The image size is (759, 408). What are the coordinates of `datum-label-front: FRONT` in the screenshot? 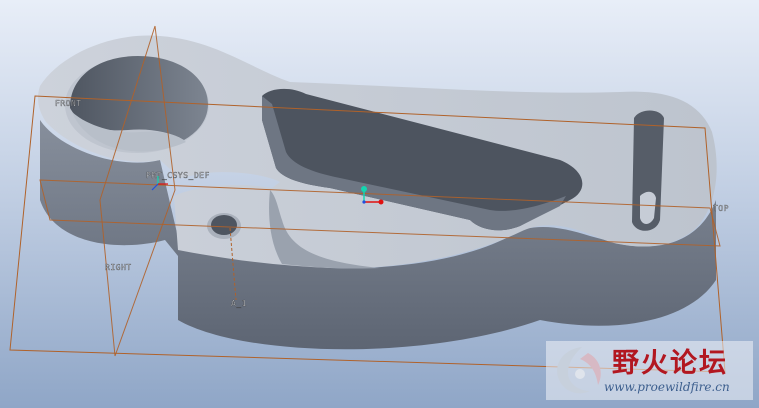 It's located at (68, 103).